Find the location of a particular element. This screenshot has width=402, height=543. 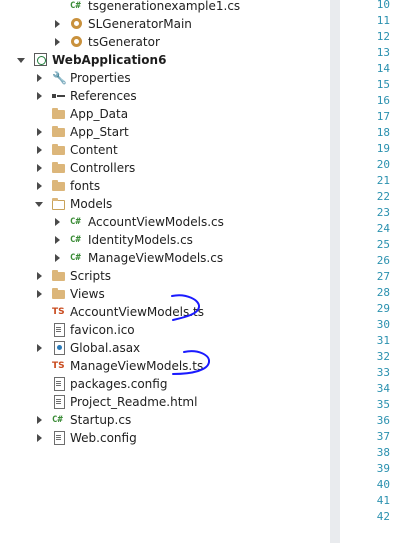

tree-item-label: Content is located at coordinates (94, 150).